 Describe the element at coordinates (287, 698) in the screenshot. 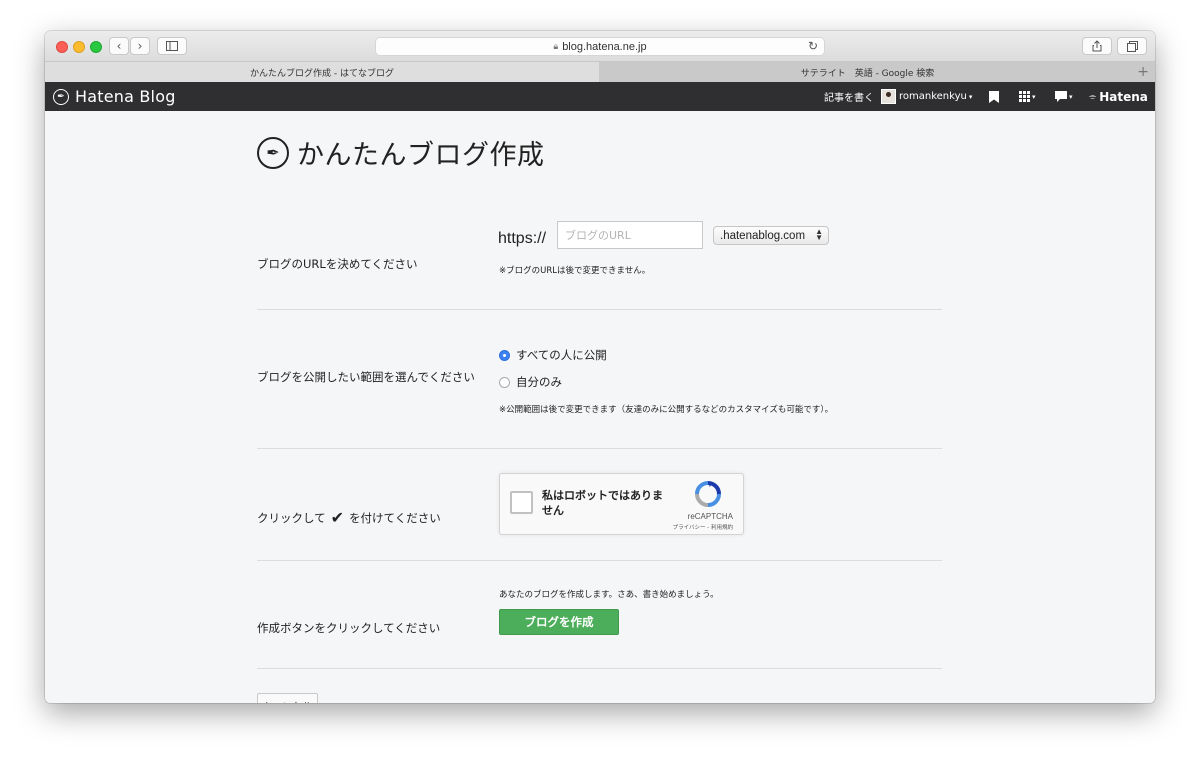

I see `cancel-button: キャンセル` at that location.